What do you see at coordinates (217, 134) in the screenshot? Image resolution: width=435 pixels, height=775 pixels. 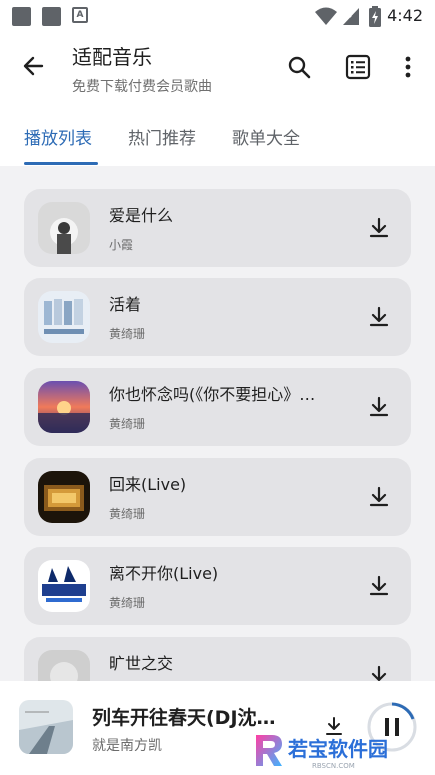 I see `tab-bar: 播放列表 热门推荐 歌单大全` at bounding box center [217, 134].